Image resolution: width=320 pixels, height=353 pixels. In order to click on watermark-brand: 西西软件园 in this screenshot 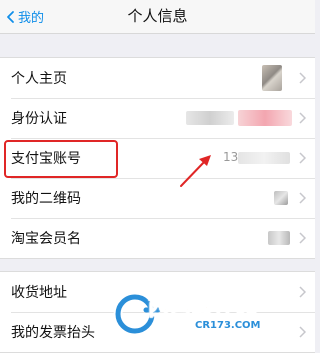, I will do `click(203, 308)`.